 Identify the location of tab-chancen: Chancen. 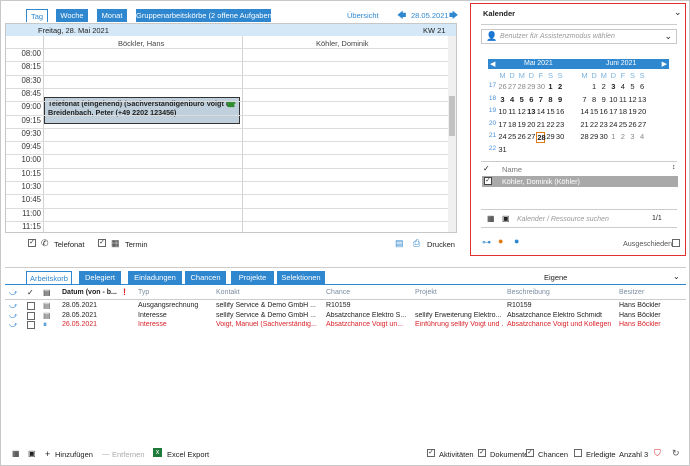
(205, 277).